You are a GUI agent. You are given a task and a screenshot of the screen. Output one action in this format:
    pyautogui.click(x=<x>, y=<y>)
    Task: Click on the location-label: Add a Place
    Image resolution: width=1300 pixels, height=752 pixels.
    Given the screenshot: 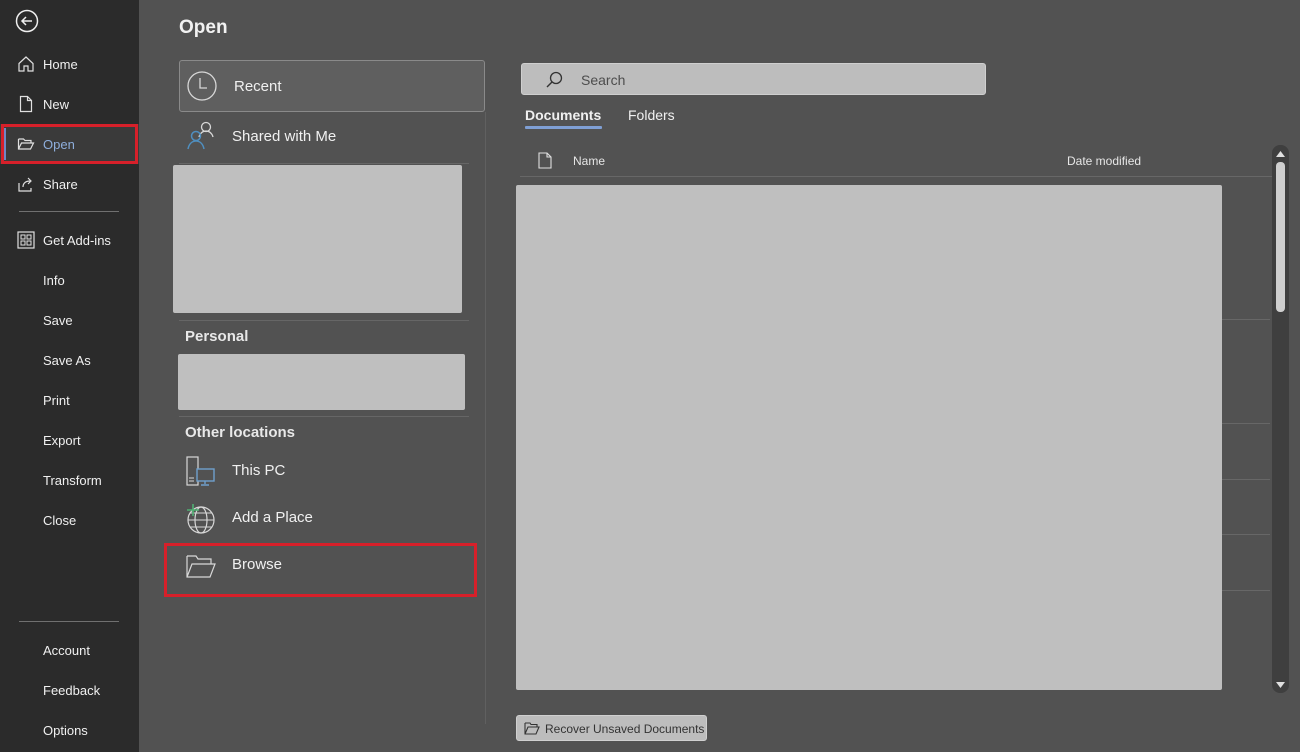 What is the action you would take?
    pyautogui.click(x=272, y=517)
    